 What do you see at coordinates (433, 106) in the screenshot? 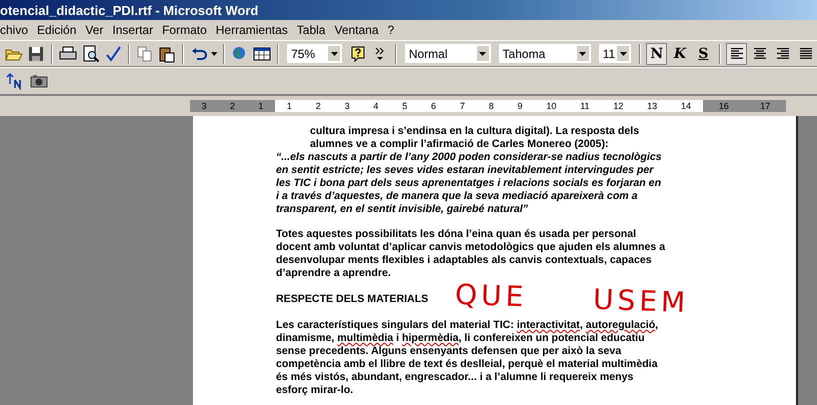
I see `ruler-number: 6` at bounding box center [433, 106].